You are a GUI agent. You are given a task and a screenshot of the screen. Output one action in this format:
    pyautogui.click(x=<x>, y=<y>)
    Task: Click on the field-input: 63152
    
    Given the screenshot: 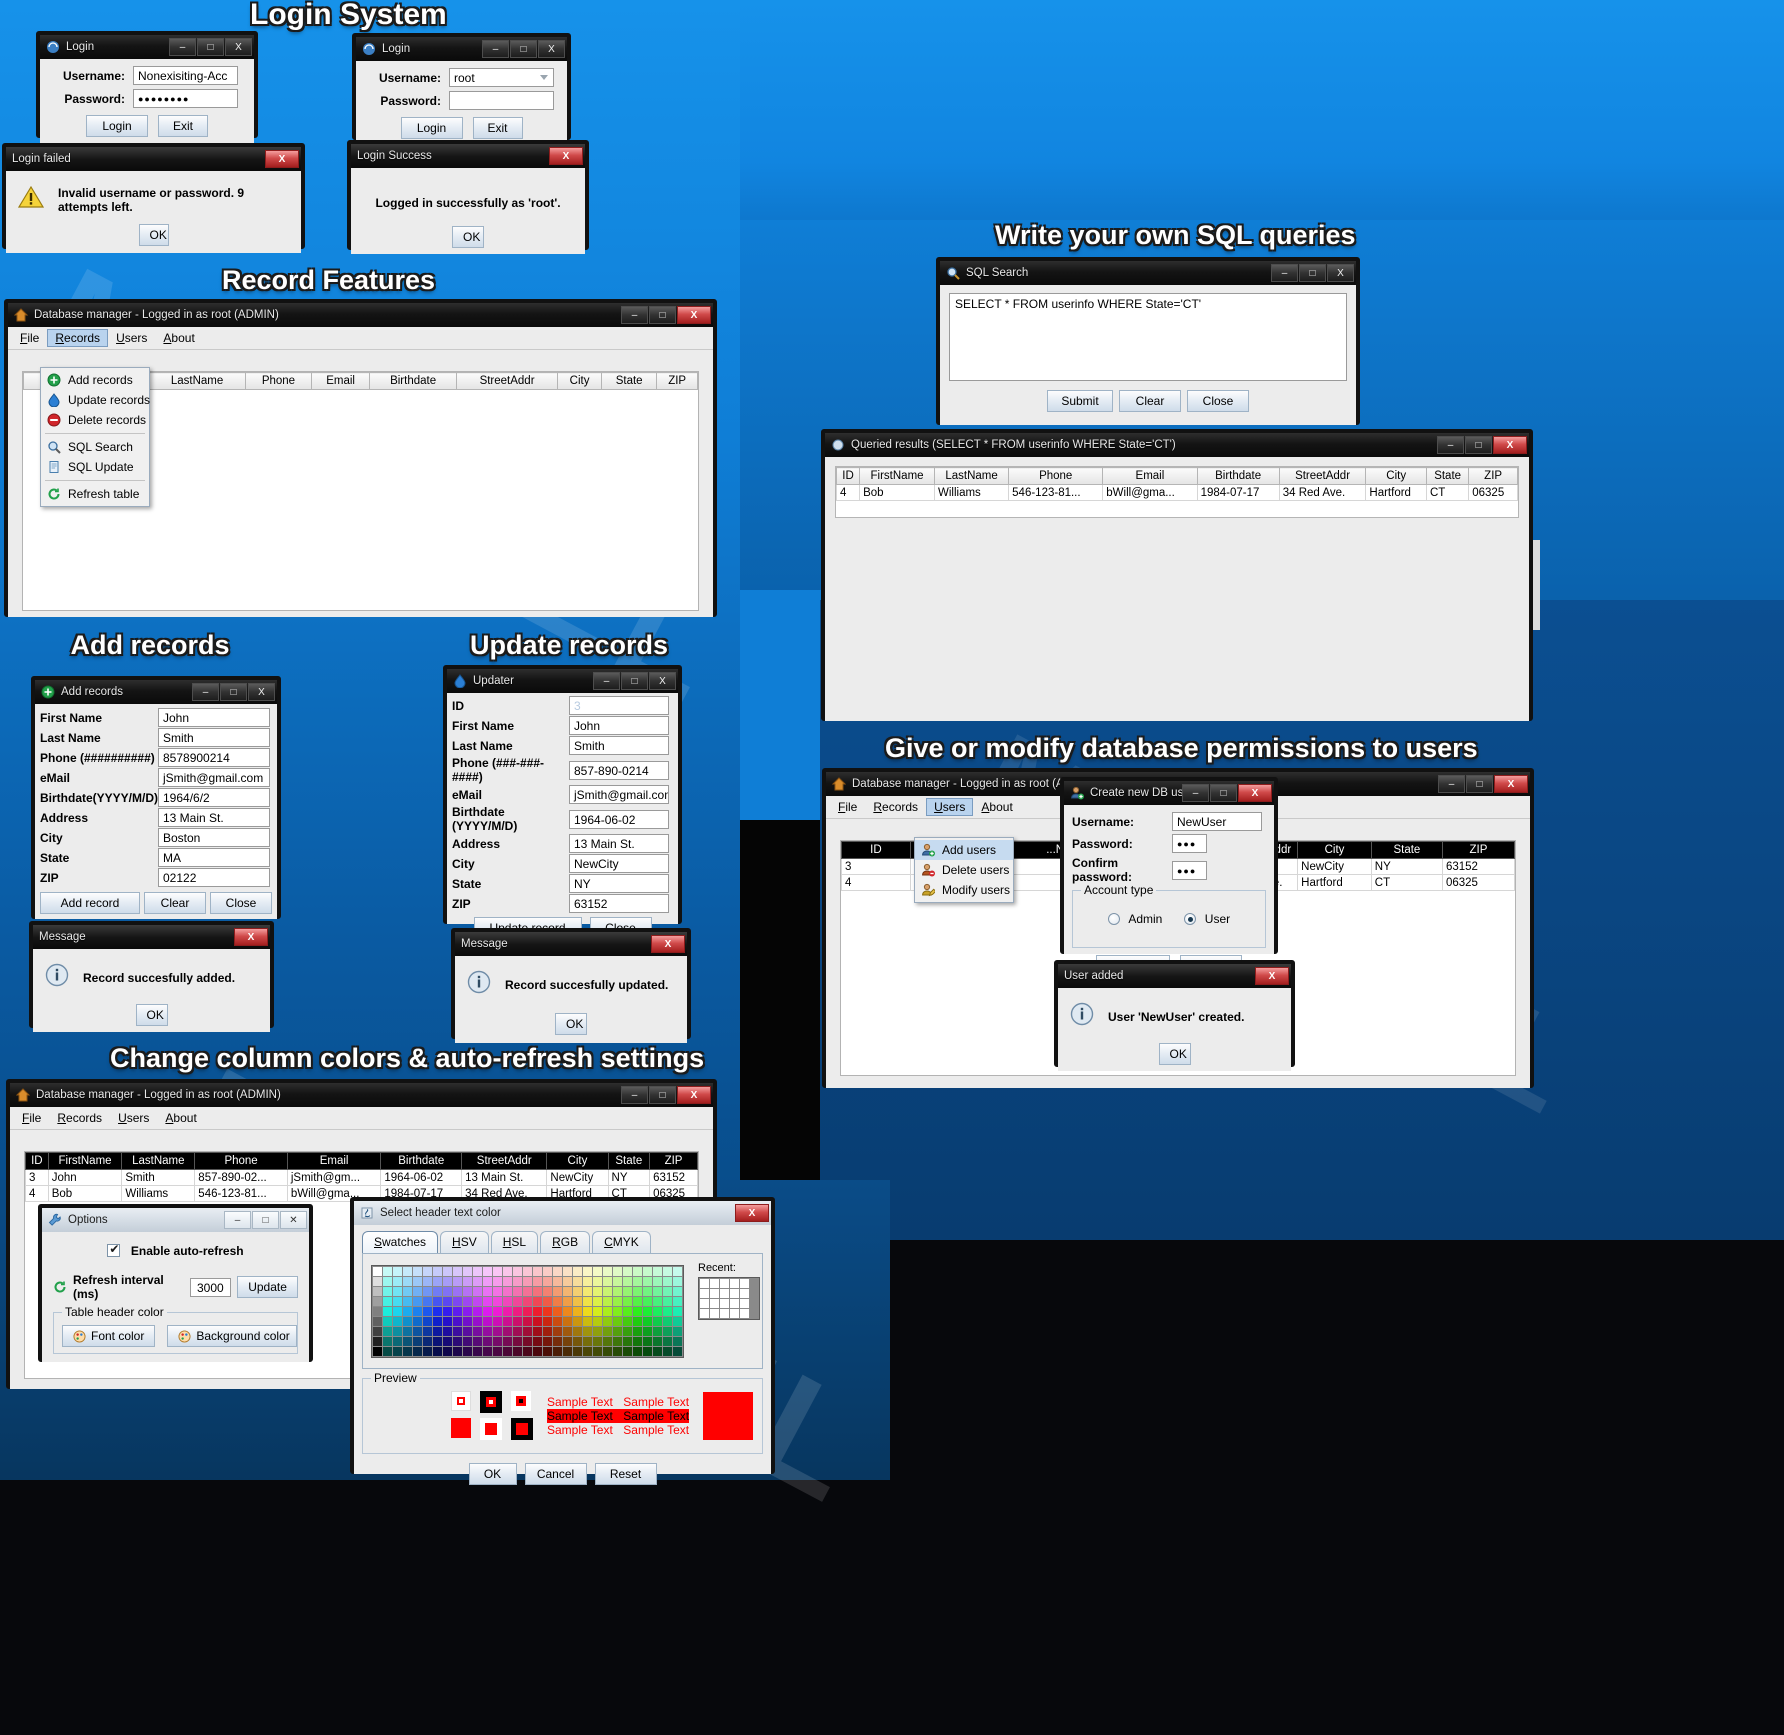 What is the action you would take?
    pyautogui.click(x=619, y=903)
    